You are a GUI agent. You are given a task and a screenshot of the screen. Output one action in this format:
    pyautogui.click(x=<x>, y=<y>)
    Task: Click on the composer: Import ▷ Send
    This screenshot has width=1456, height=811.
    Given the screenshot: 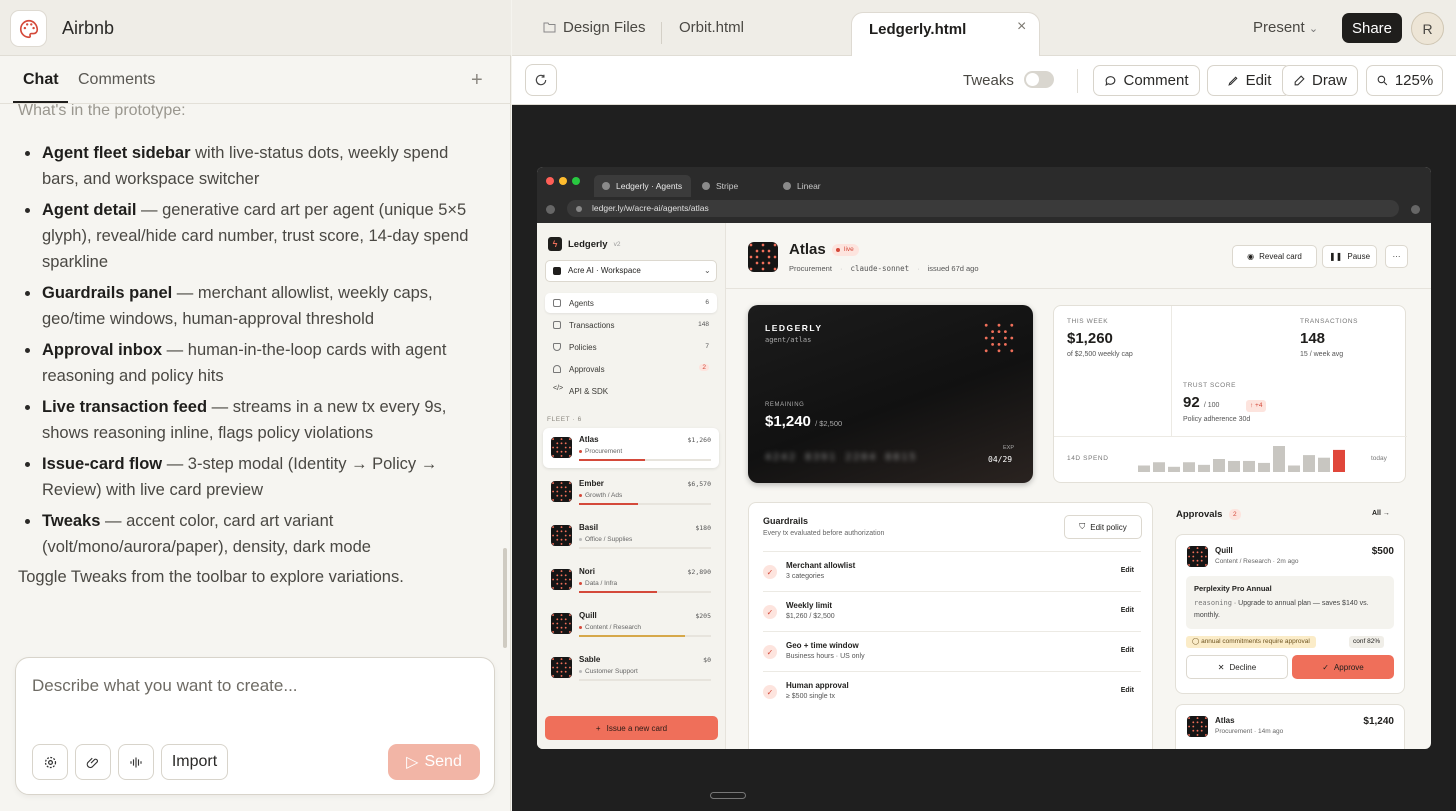 What is the action you would take?
    pyautogui.click(x=255, y=726)
    